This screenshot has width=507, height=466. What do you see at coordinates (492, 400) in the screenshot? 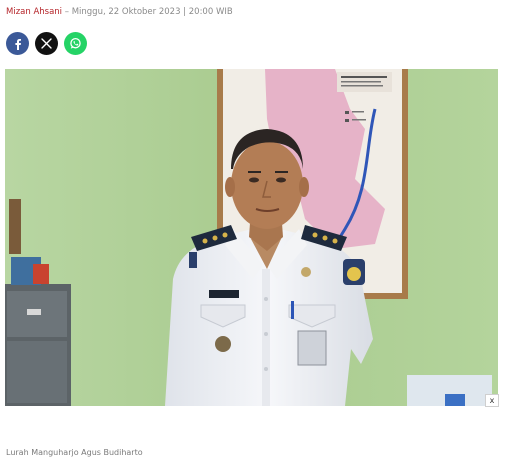
I see `close-ad-button: x` at bounding box center [492, 400].